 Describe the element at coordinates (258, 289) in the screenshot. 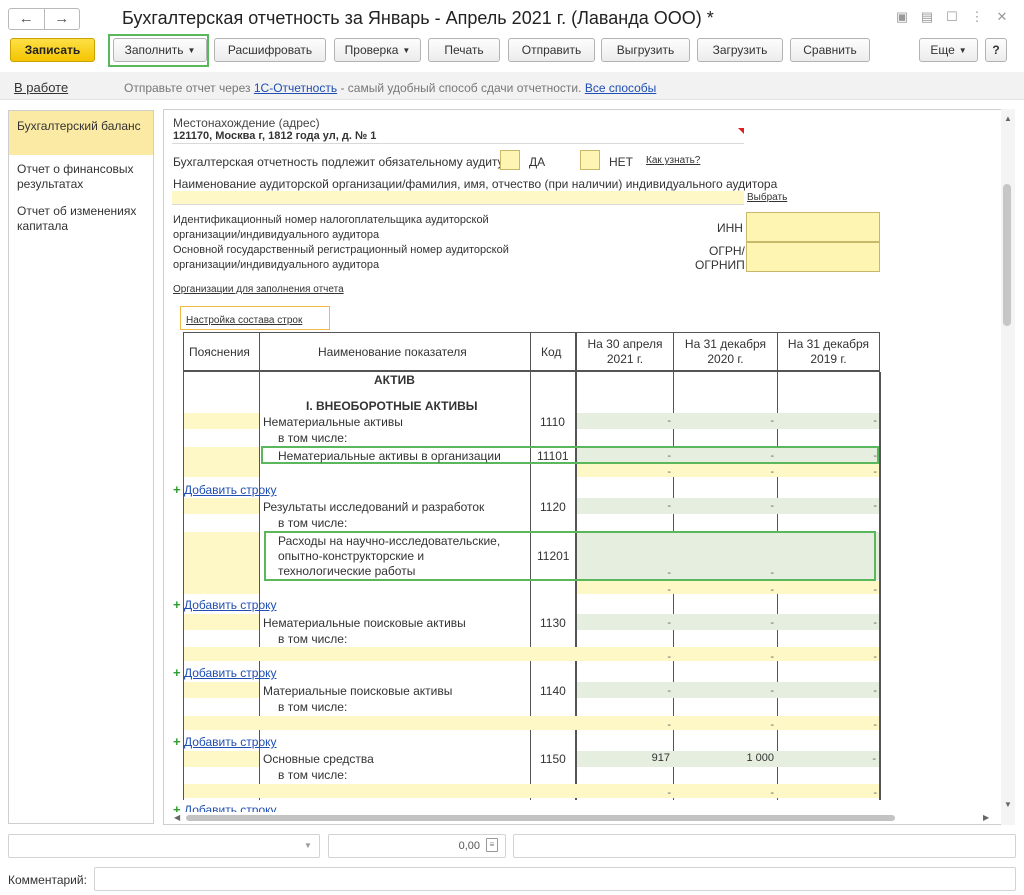

I see `orgs-for-report-link: Организации для заполнения отчета` at that location.